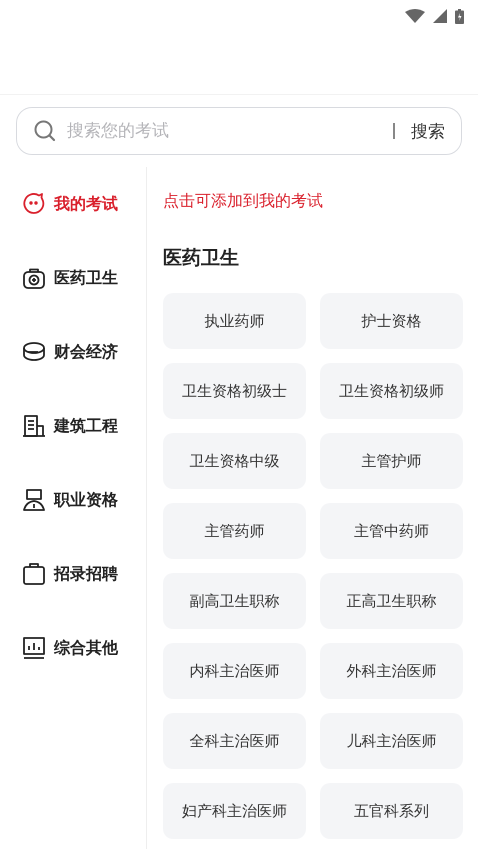 The height and width of the screenshot is (849, 478). What do you see at coordinates (234, 671) in the screenshot?
I see `exam-button: 内科主治医师` at bounding box center [234, 671].